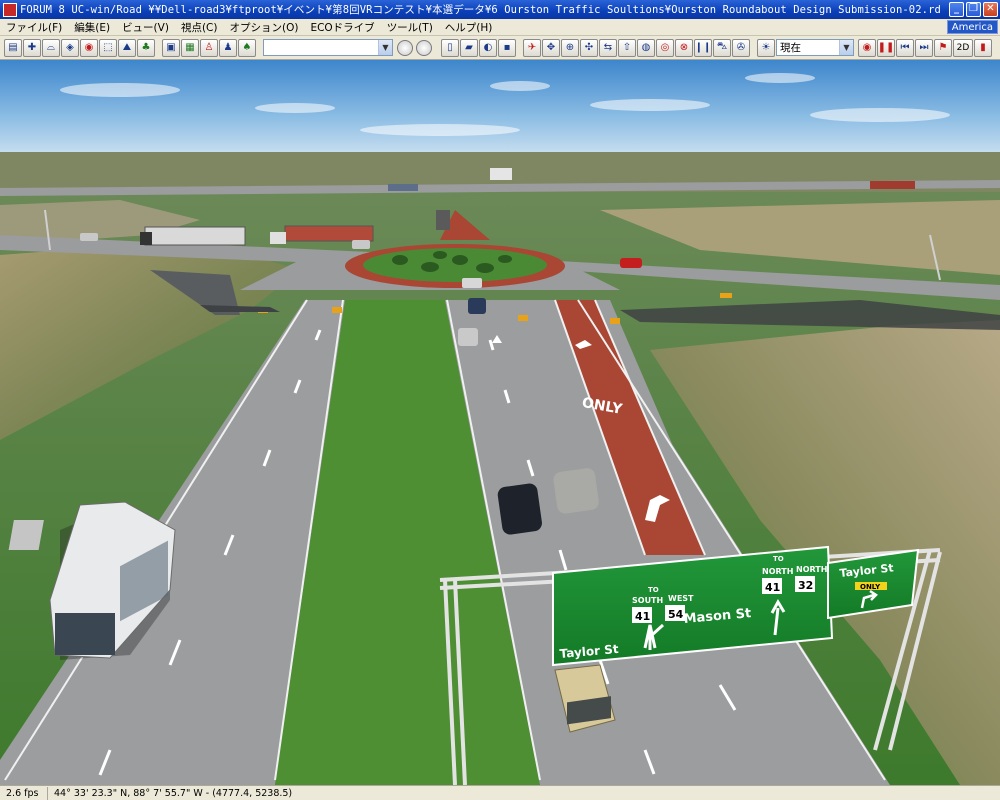  Describe the element at coordinates (228, 47) in the screenshot. I see `walk-icon: ♟` at that location.